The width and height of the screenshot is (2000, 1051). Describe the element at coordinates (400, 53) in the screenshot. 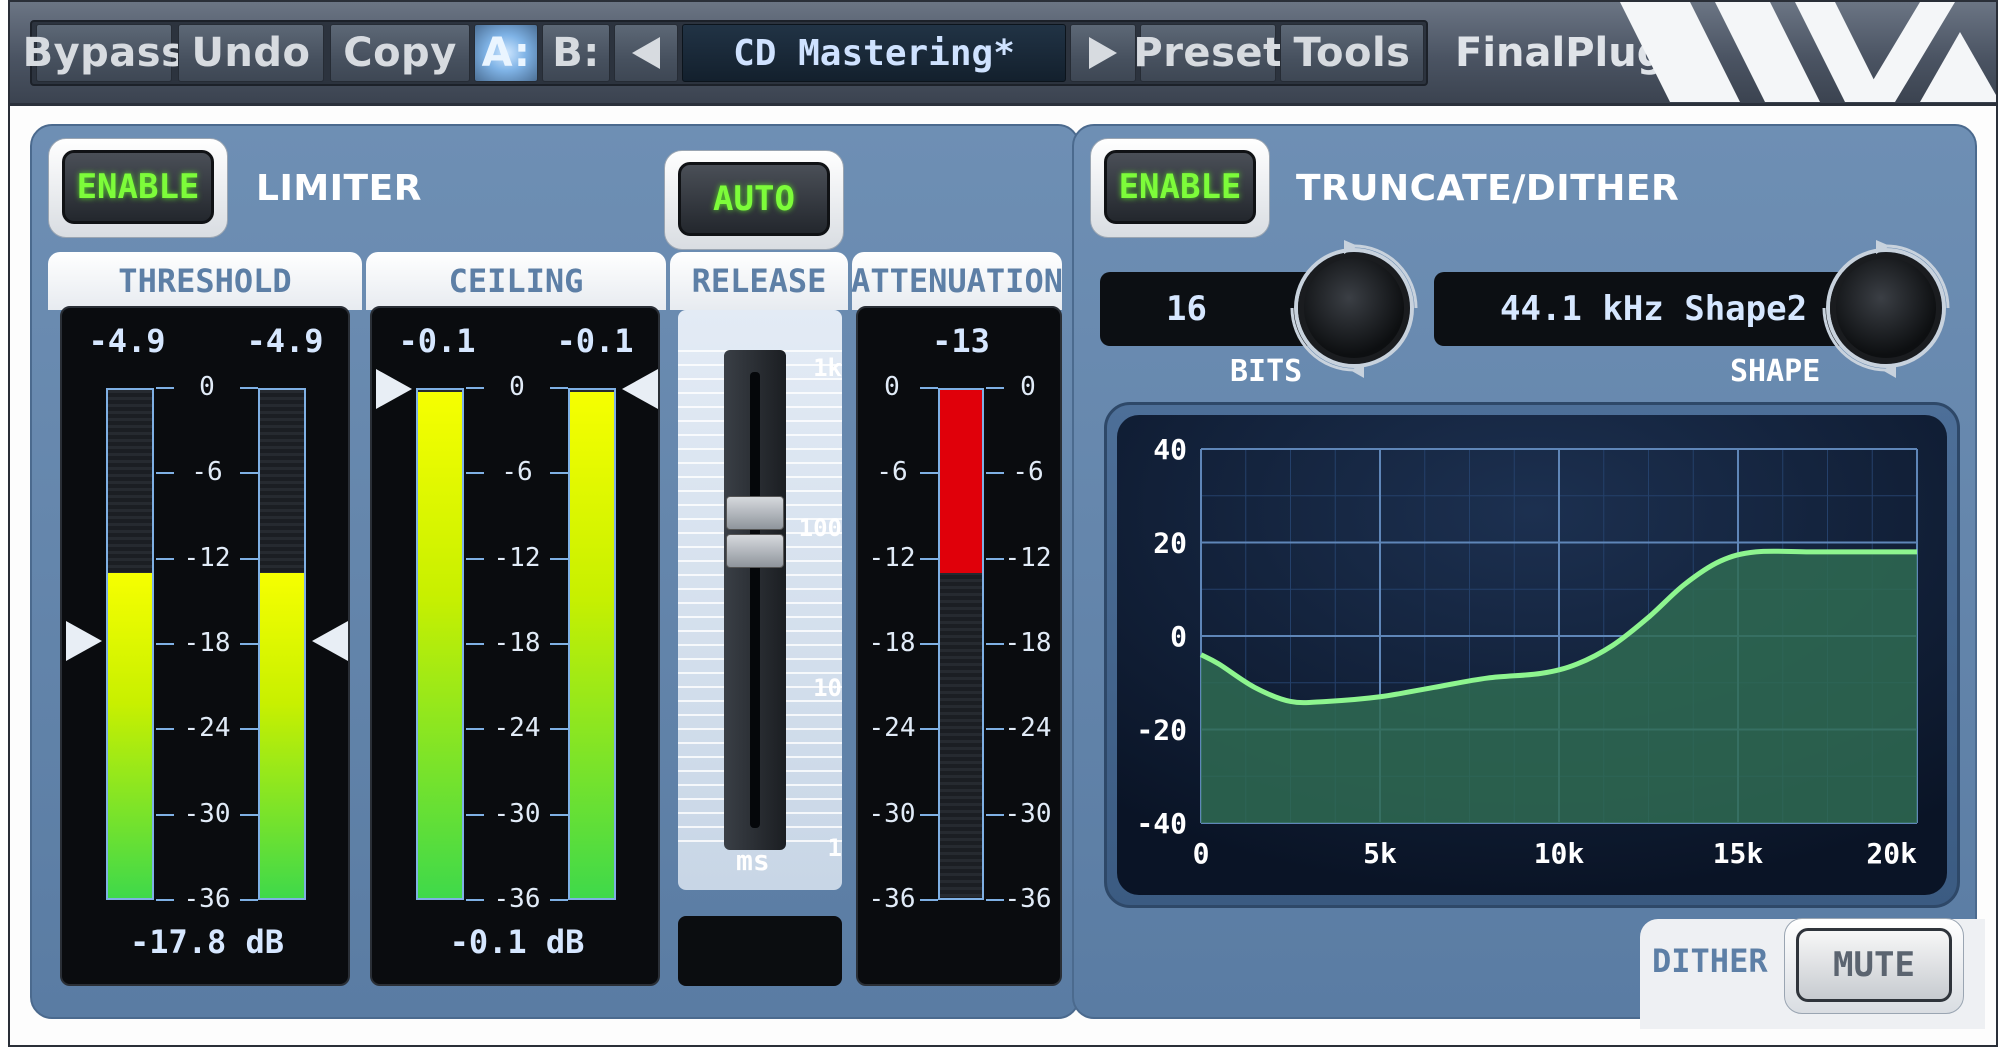

I see `copy-button: Copy` at that location.